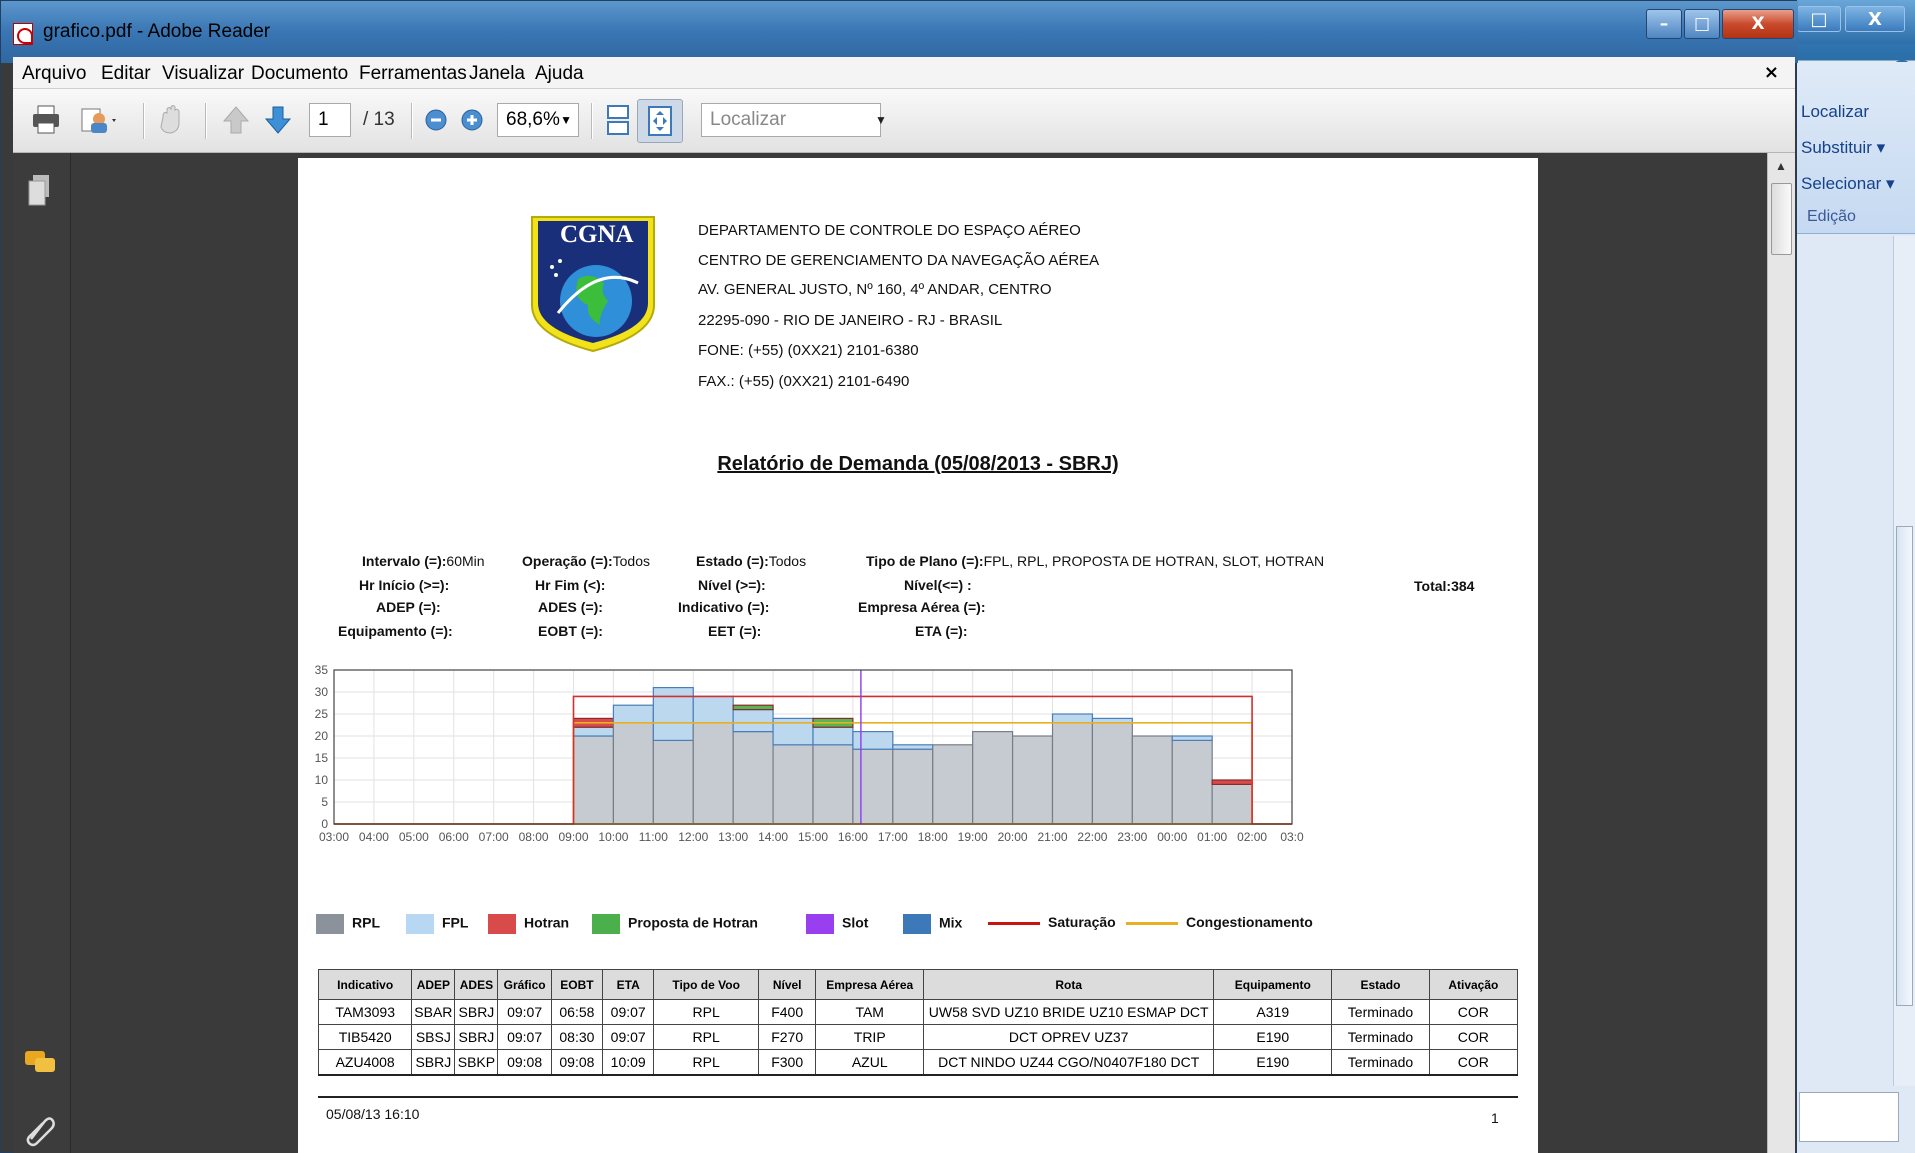  Describe the element at coordinates (1212, 837) in the screenshot. I see `x-tick-label: 01:00` at that location.